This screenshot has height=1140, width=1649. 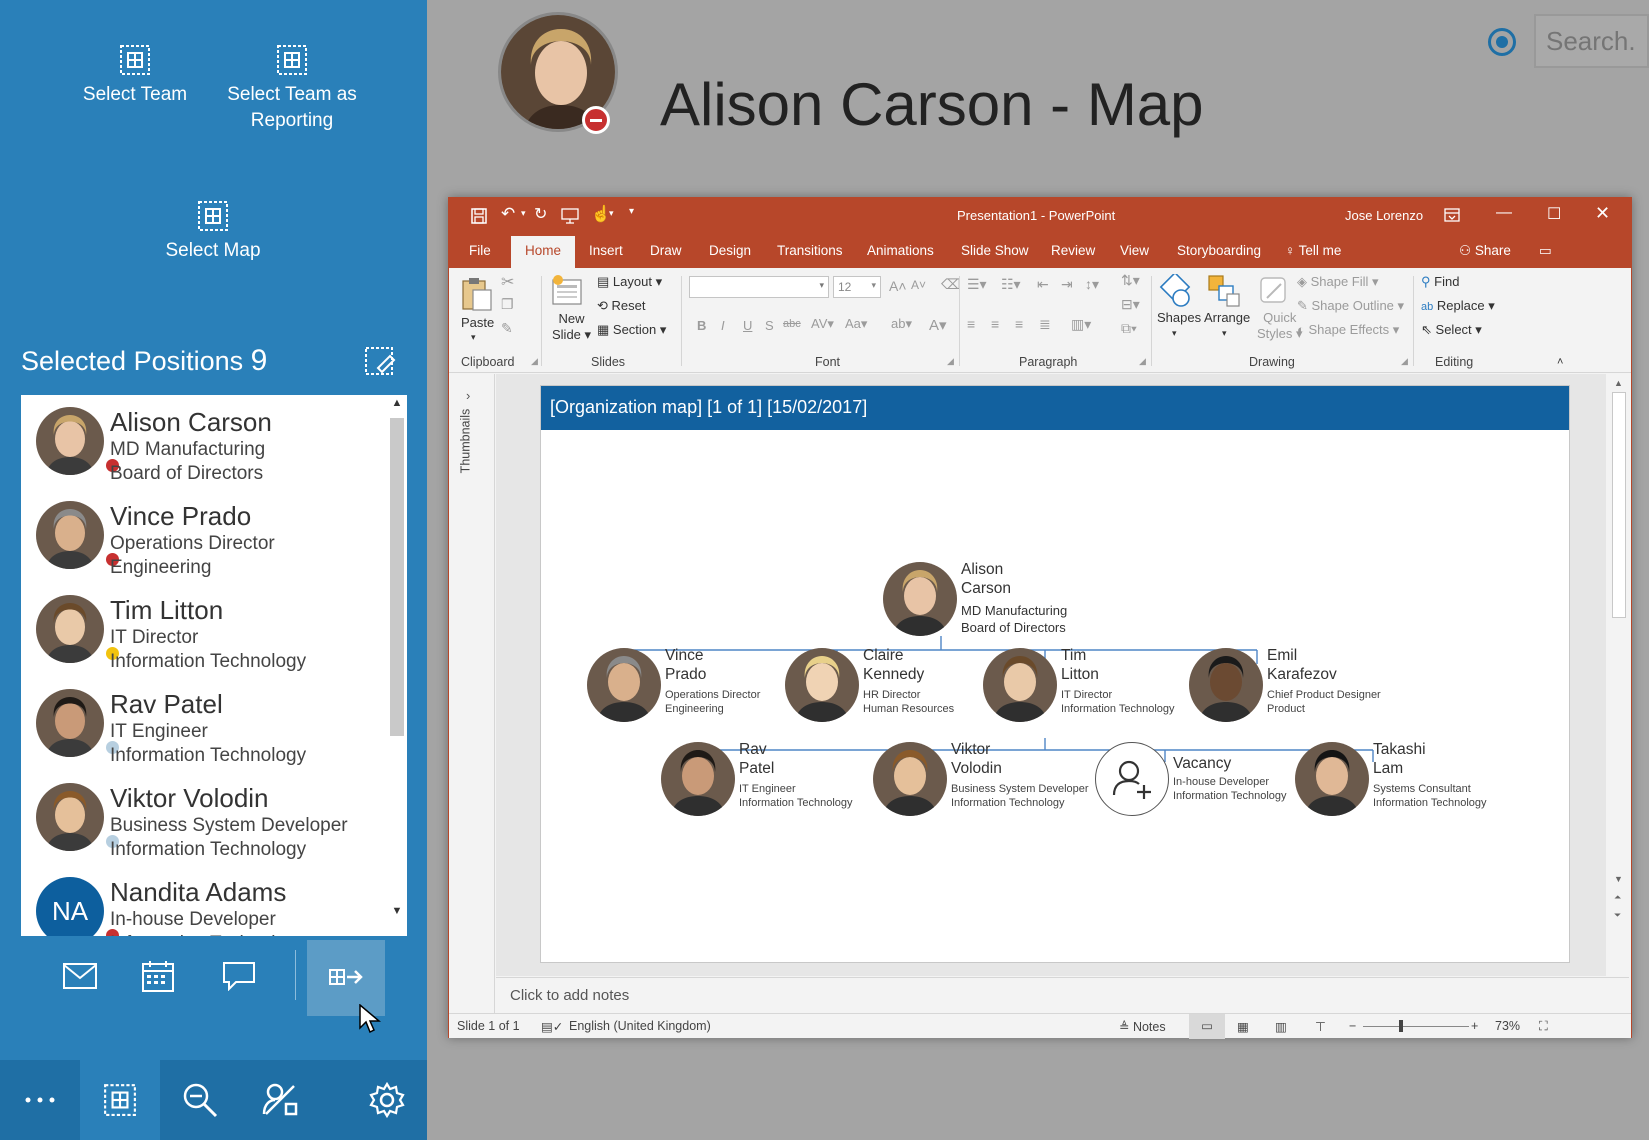 I want to click on new-slide-button: New Slide ▾, so click(x=571, y=327).